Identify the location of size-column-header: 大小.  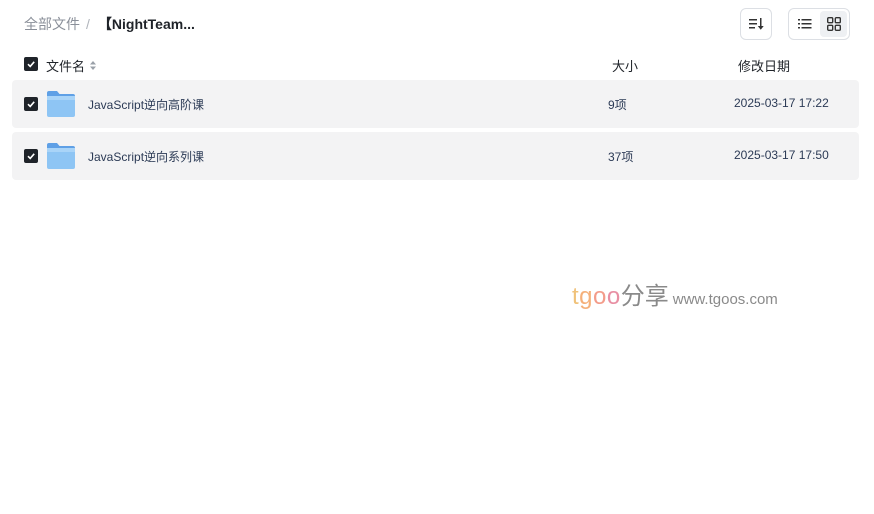
(625, 65).